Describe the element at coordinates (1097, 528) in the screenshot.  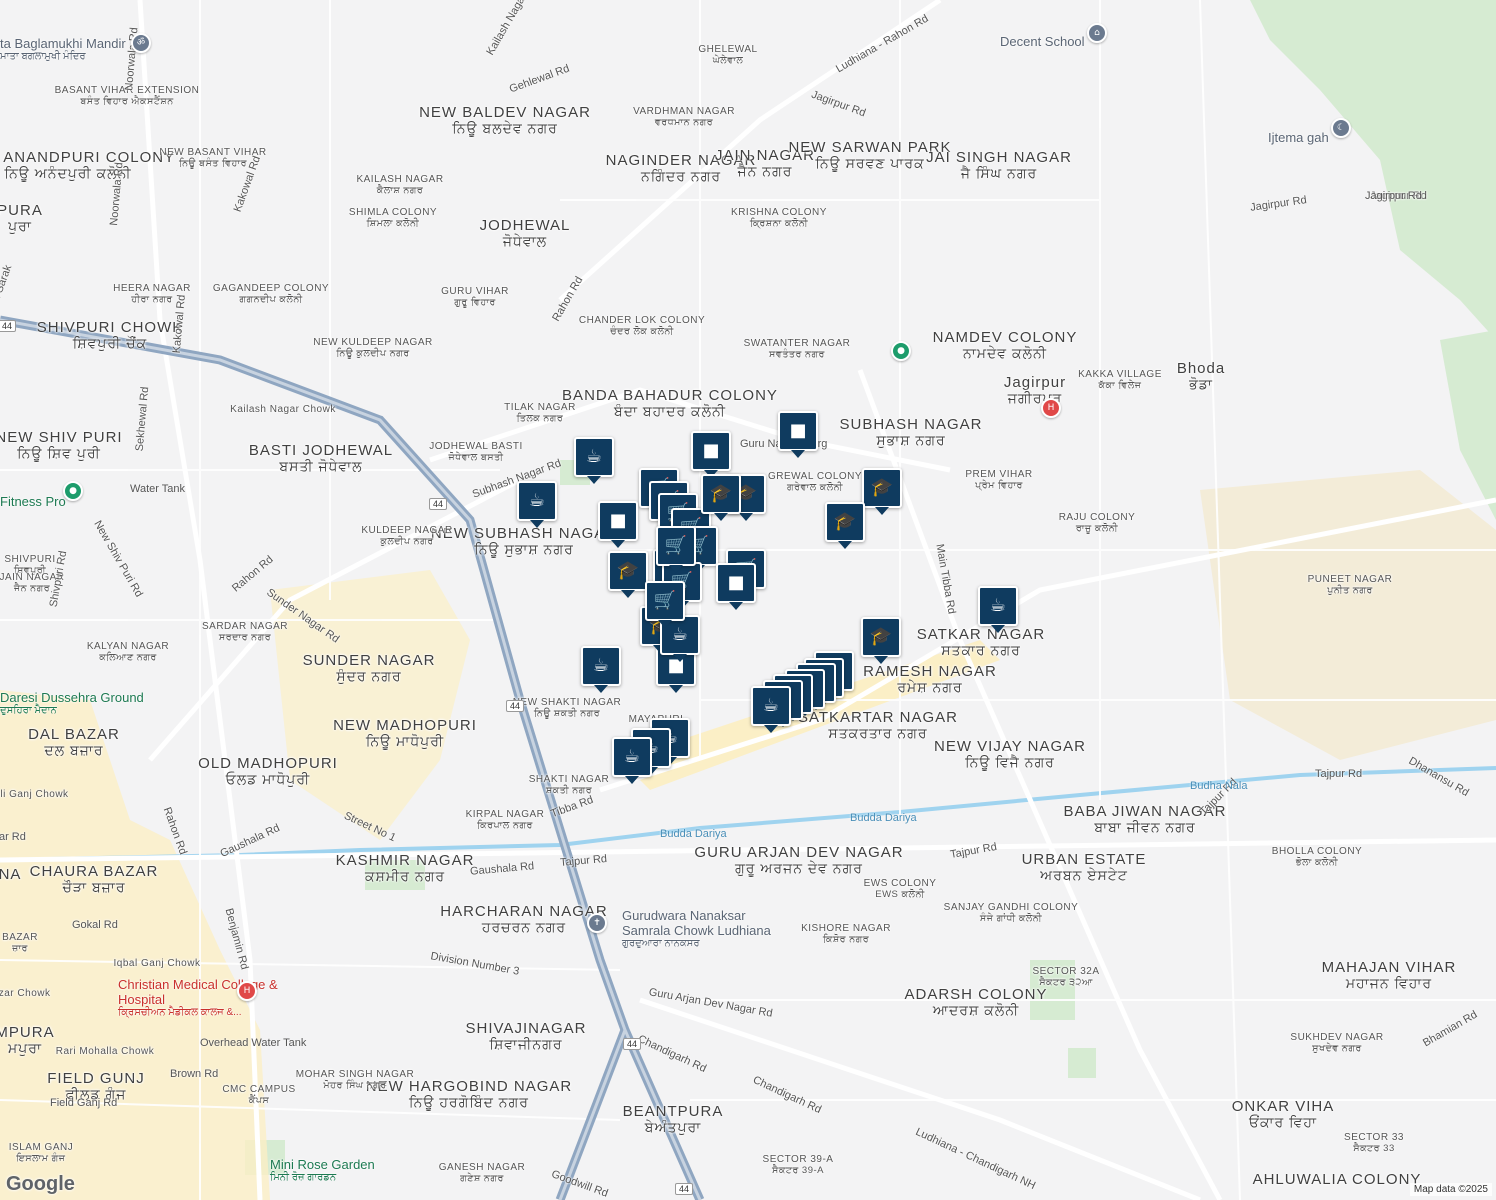
I see `locality-name-punjabi: ਰਾਜੂ ਕਲੋਨੀ` at that location.